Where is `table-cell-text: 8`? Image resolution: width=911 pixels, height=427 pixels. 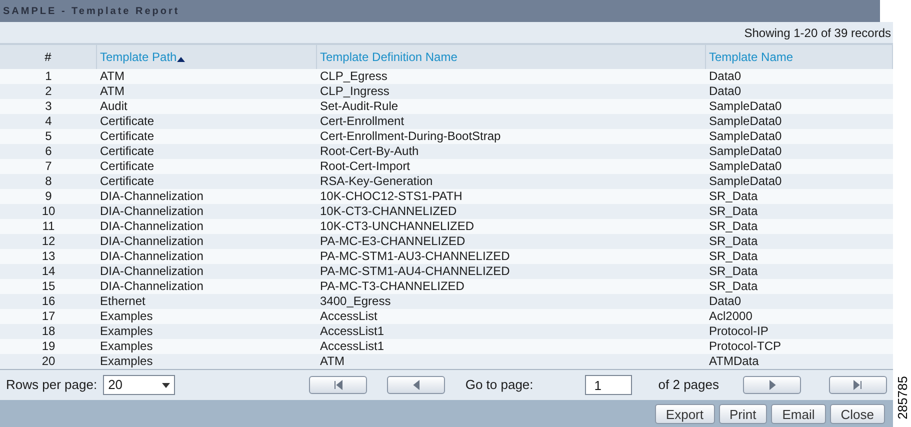 table-cell-text: 8 is located at coordinates (48, 181).